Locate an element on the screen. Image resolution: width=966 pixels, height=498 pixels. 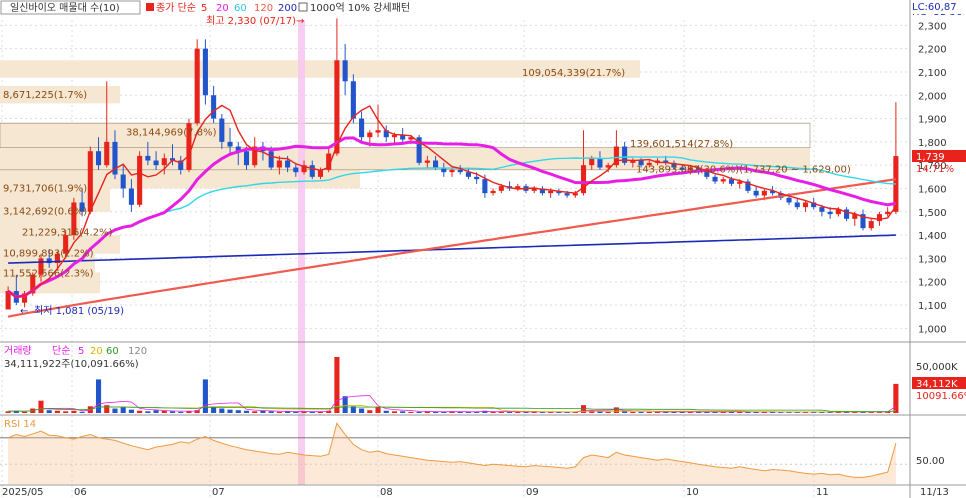
price-tick-label: 2,200 is located at coordinates (932, 50).